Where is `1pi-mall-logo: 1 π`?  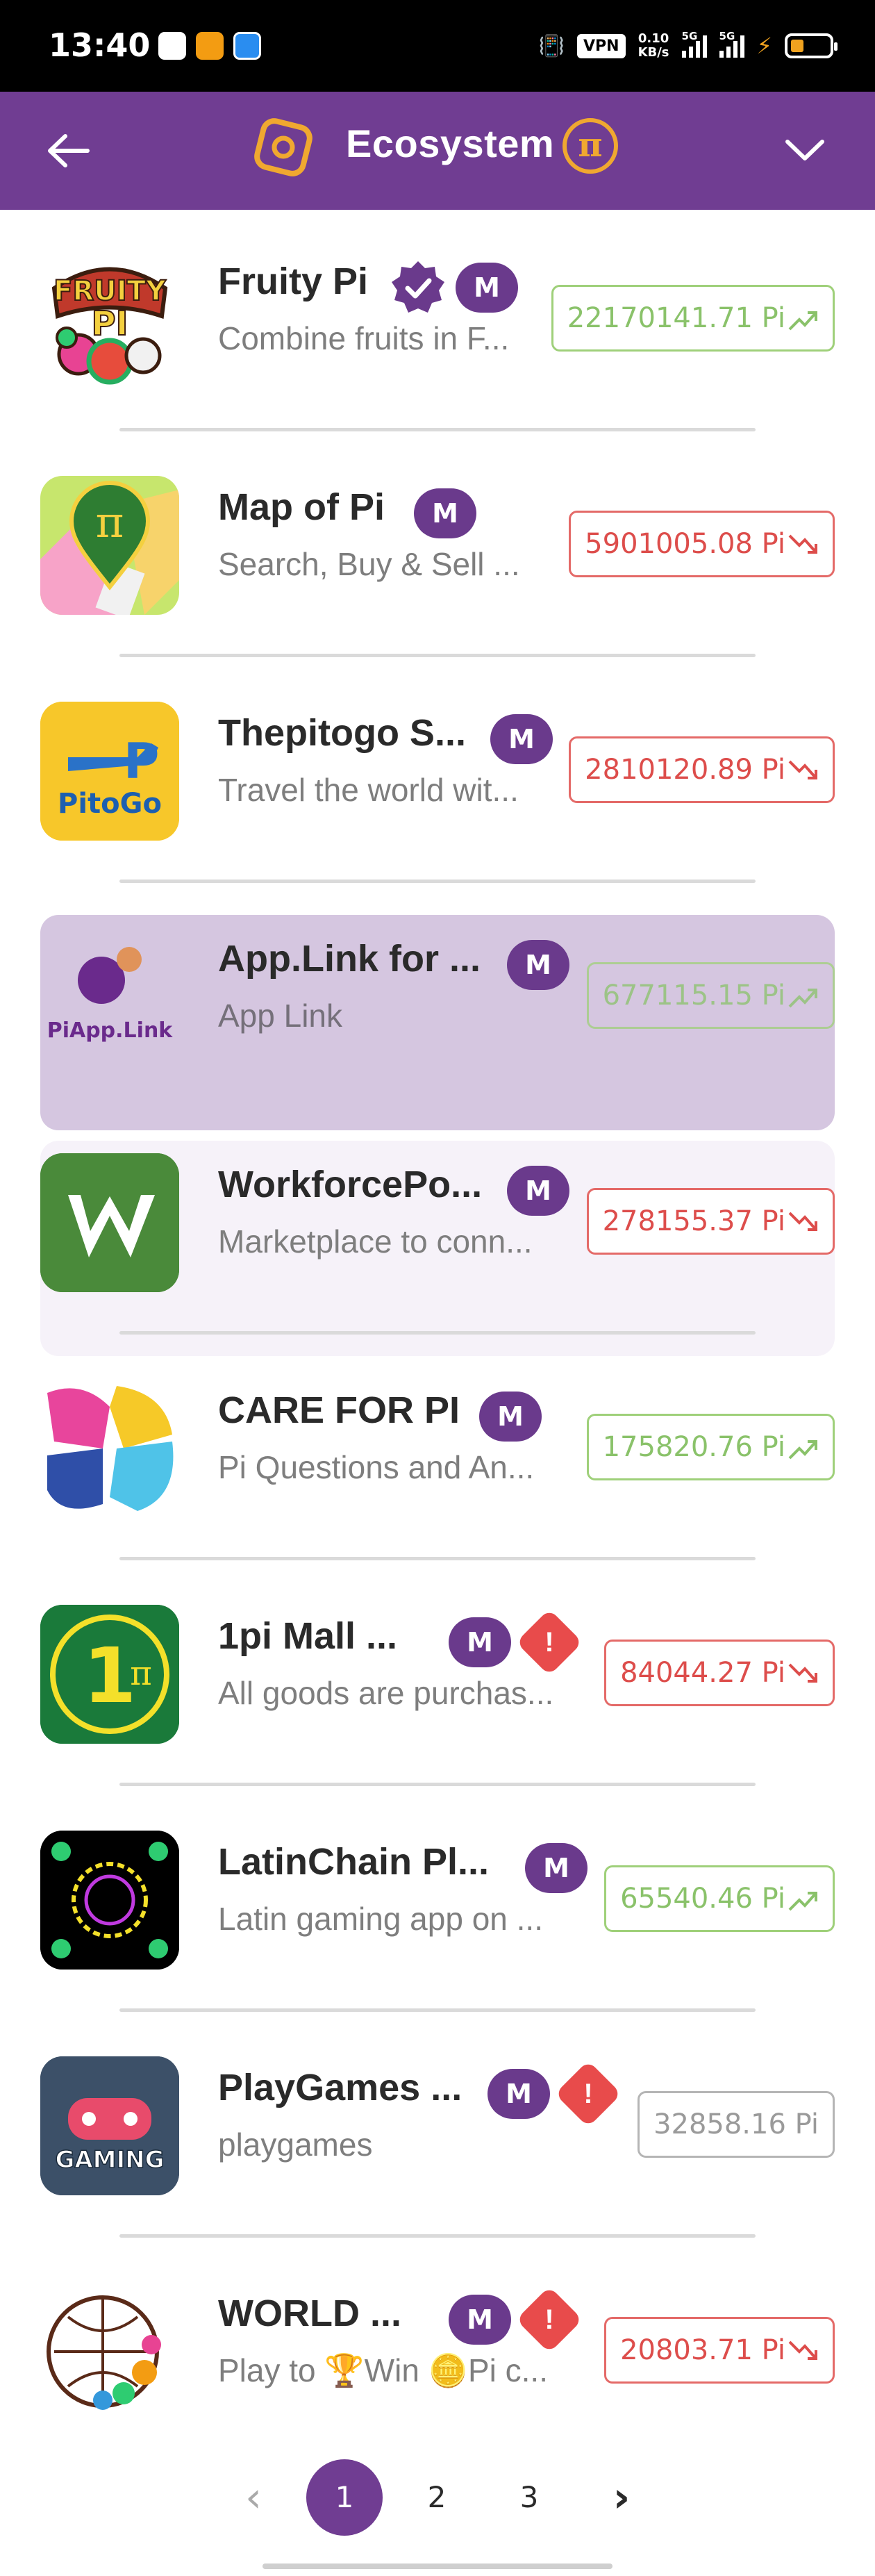 1pi-mall-logo: 1 π is located at coordinates (109, 1674).